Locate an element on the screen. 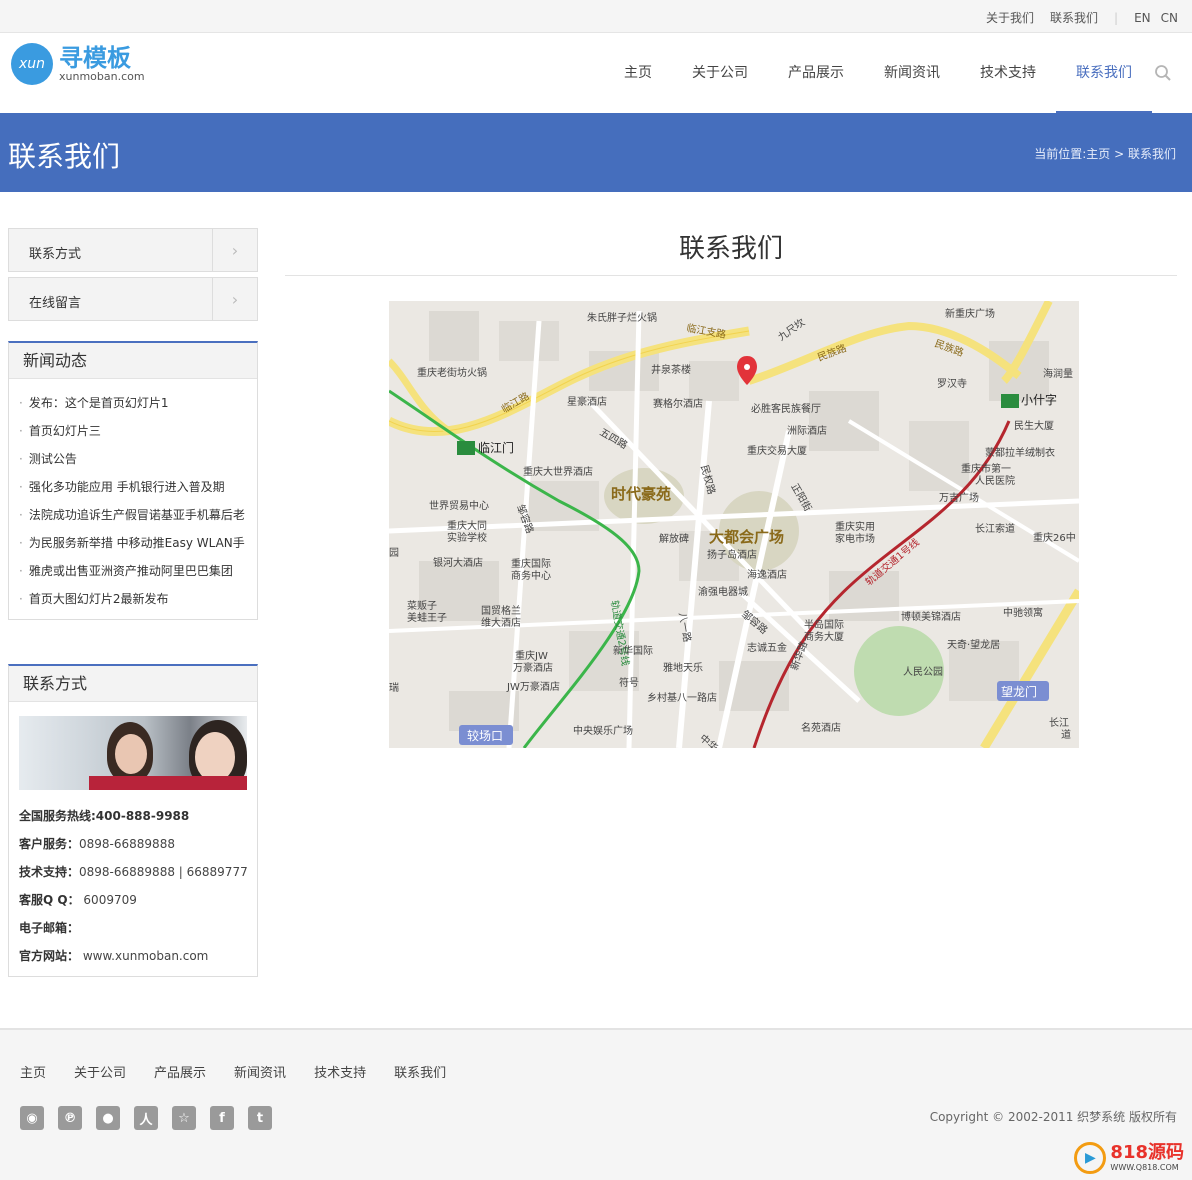 The image size is (1192, 1180). watermark: ▶ 818源码 WWW.Q818.COM is located at coordinates (1129, 1158).